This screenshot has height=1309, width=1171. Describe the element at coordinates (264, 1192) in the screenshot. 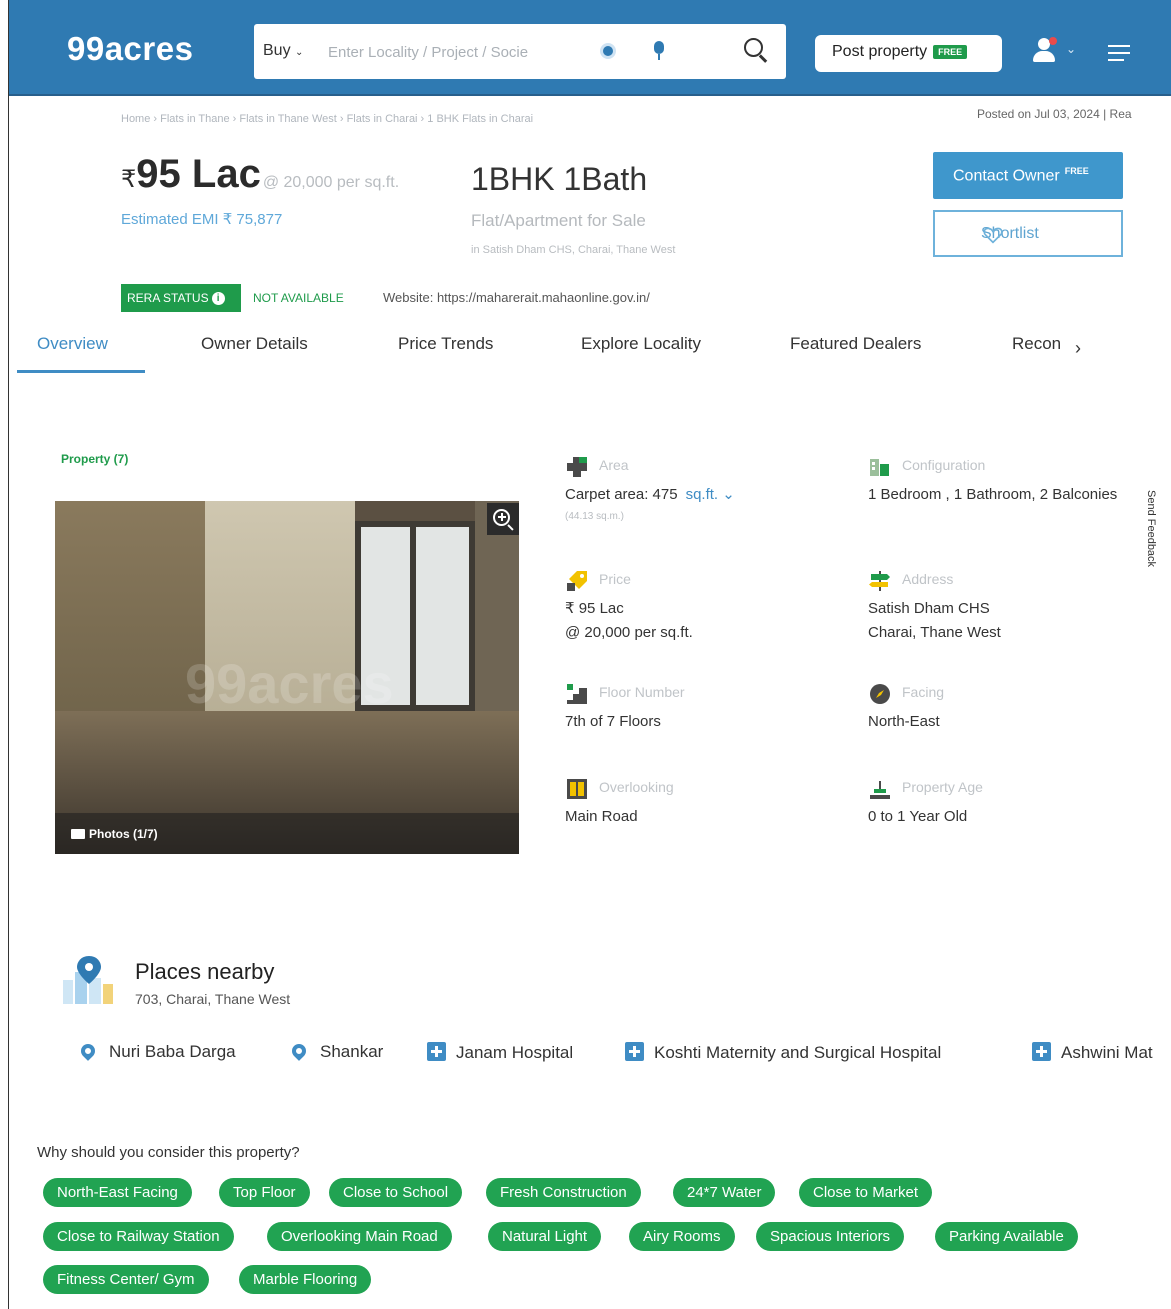

I see `feature-tag: Top Floor` at that location.